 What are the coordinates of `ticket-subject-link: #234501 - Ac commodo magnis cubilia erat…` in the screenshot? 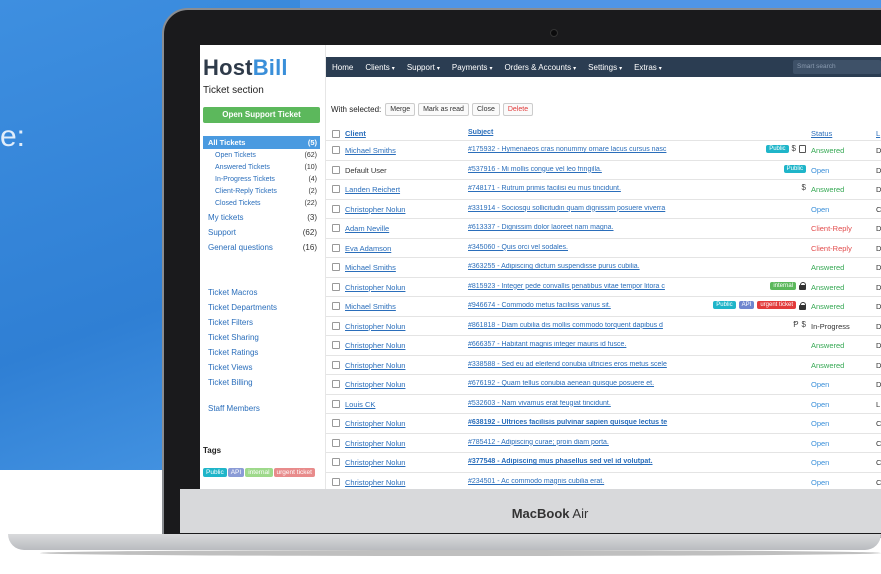 It's located at (580, 481).